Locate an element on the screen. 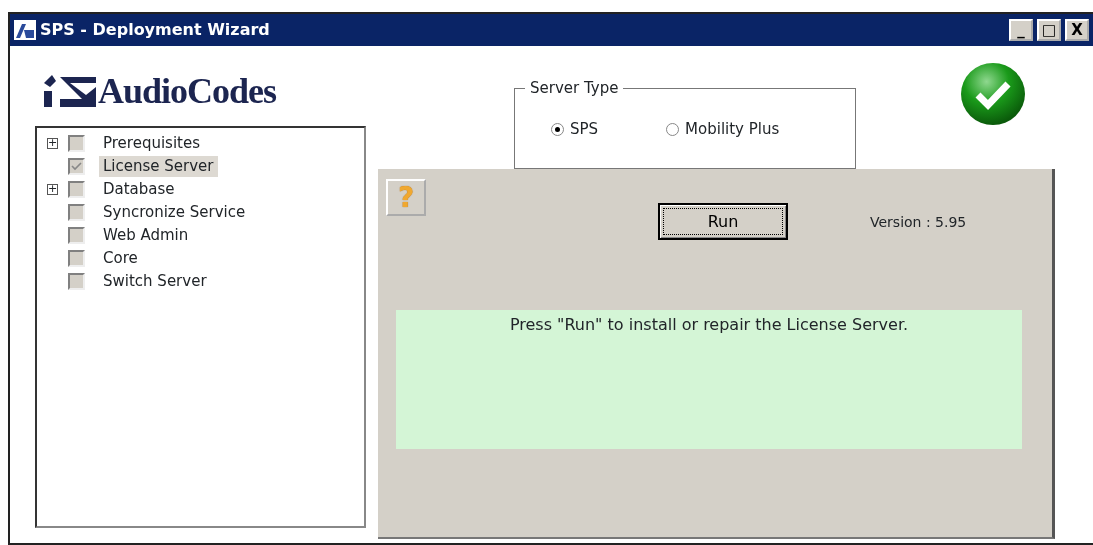 Image resolution: width=1093 pixels, height=545 pixels. version-label: Version : 5.95 is located at coordinates (918, 222).